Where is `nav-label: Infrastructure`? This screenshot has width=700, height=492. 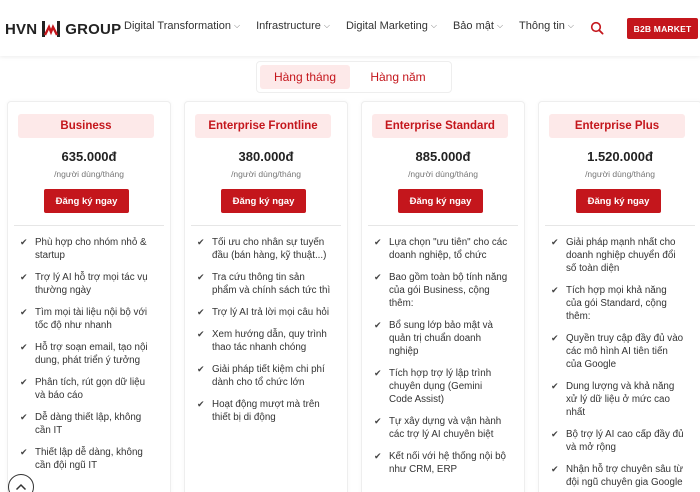 nav-label: Infrastructure is located at coordinates (288, 26).